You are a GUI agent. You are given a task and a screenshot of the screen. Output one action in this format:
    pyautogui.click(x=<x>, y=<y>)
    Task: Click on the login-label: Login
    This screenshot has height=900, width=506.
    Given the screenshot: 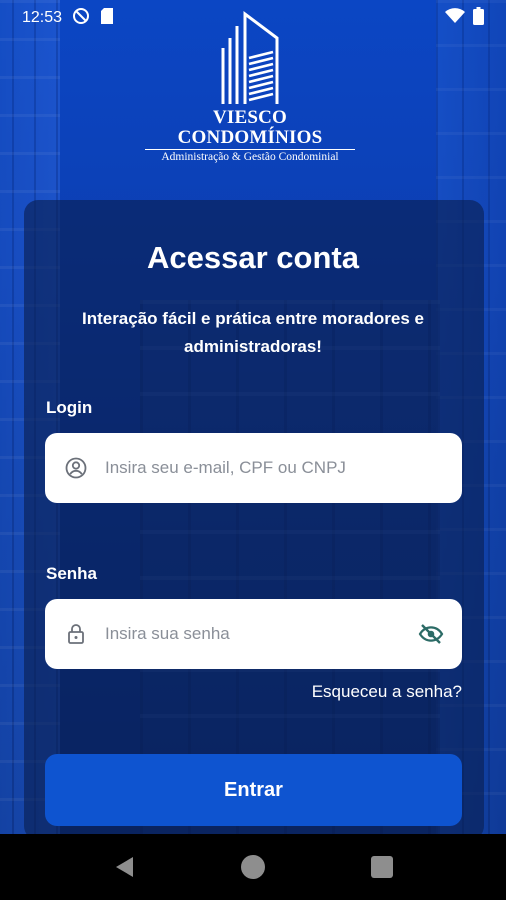 What is the action you would take?
    pyautogui.click(x=69, y=407)
    